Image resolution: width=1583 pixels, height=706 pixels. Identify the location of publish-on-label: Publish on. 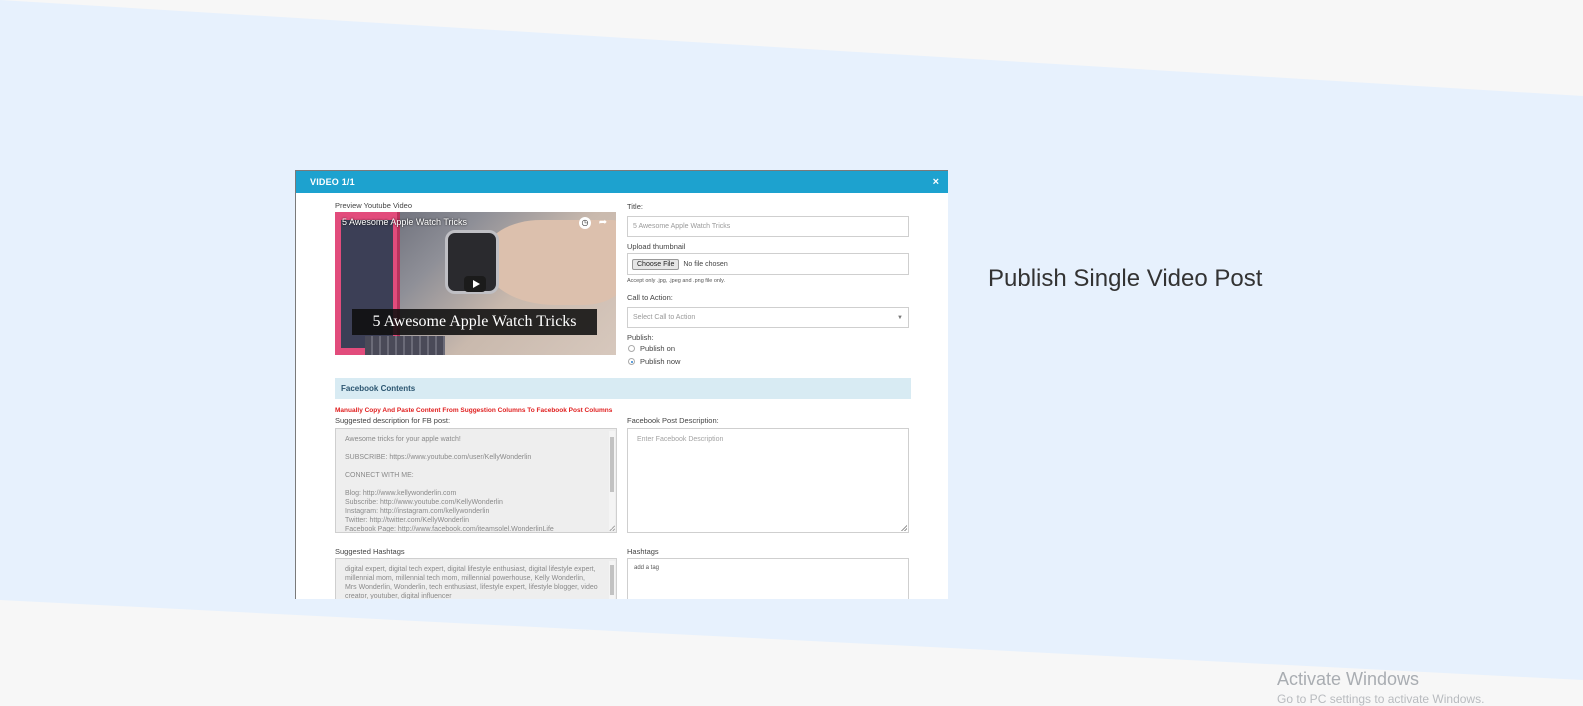
(658, 348).